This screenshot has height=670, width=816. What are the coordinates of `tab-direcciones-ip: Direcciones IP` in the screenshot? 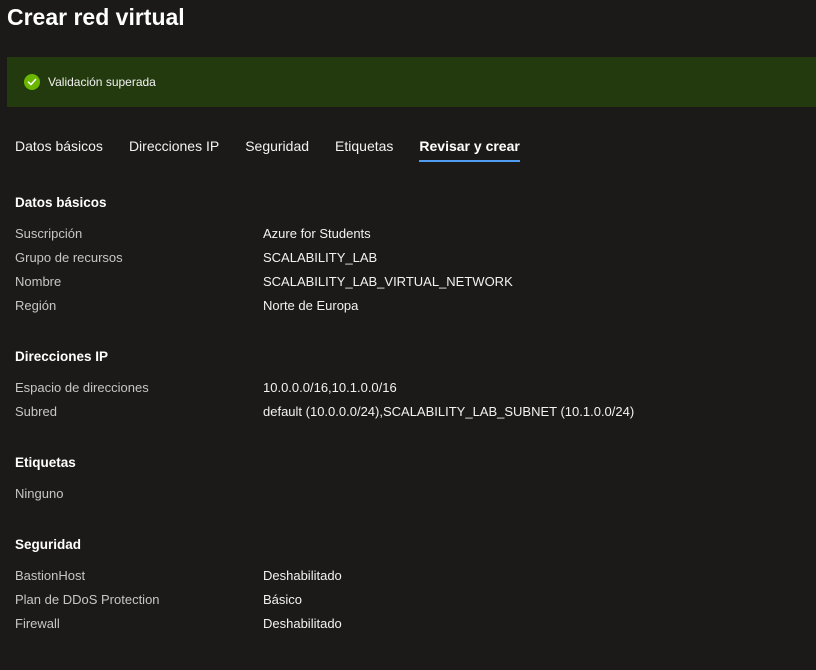 It's located at (174, 150).